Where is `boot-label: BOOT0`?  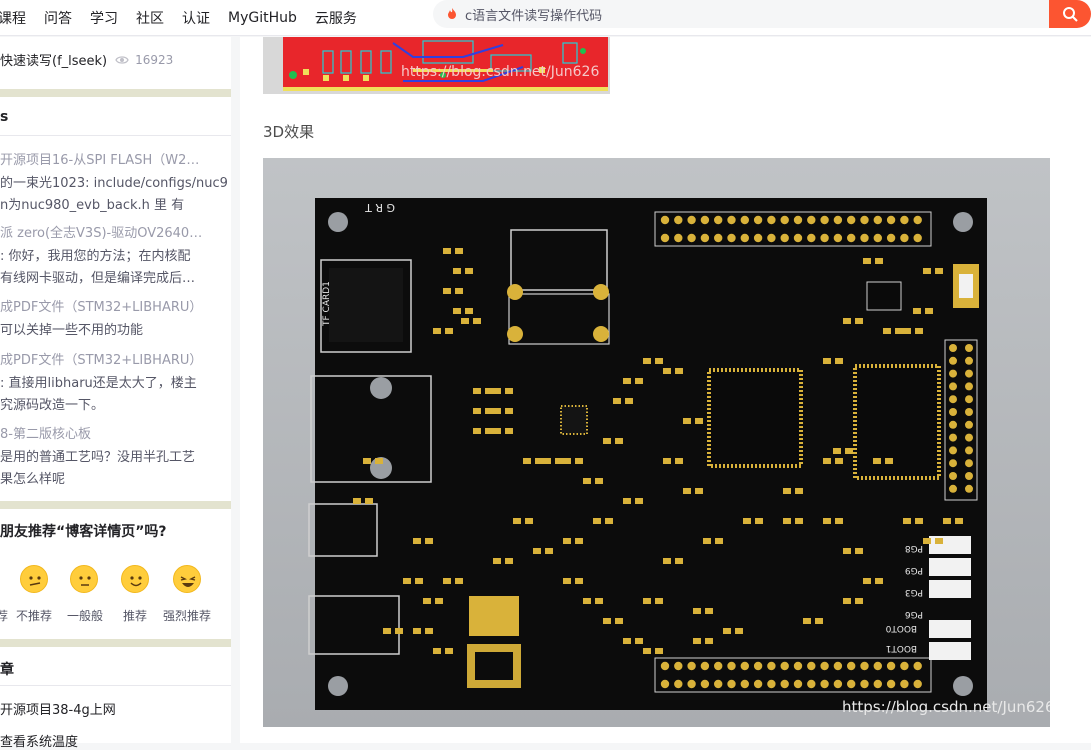
boot-label: BOOT0 is located at coordinates (901, 628).